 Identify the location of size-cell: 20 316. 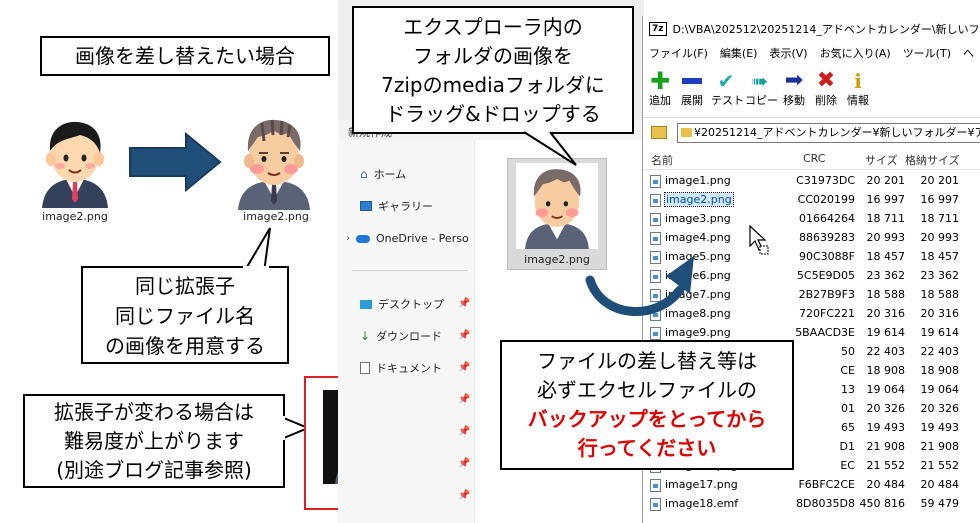
(886, 313).